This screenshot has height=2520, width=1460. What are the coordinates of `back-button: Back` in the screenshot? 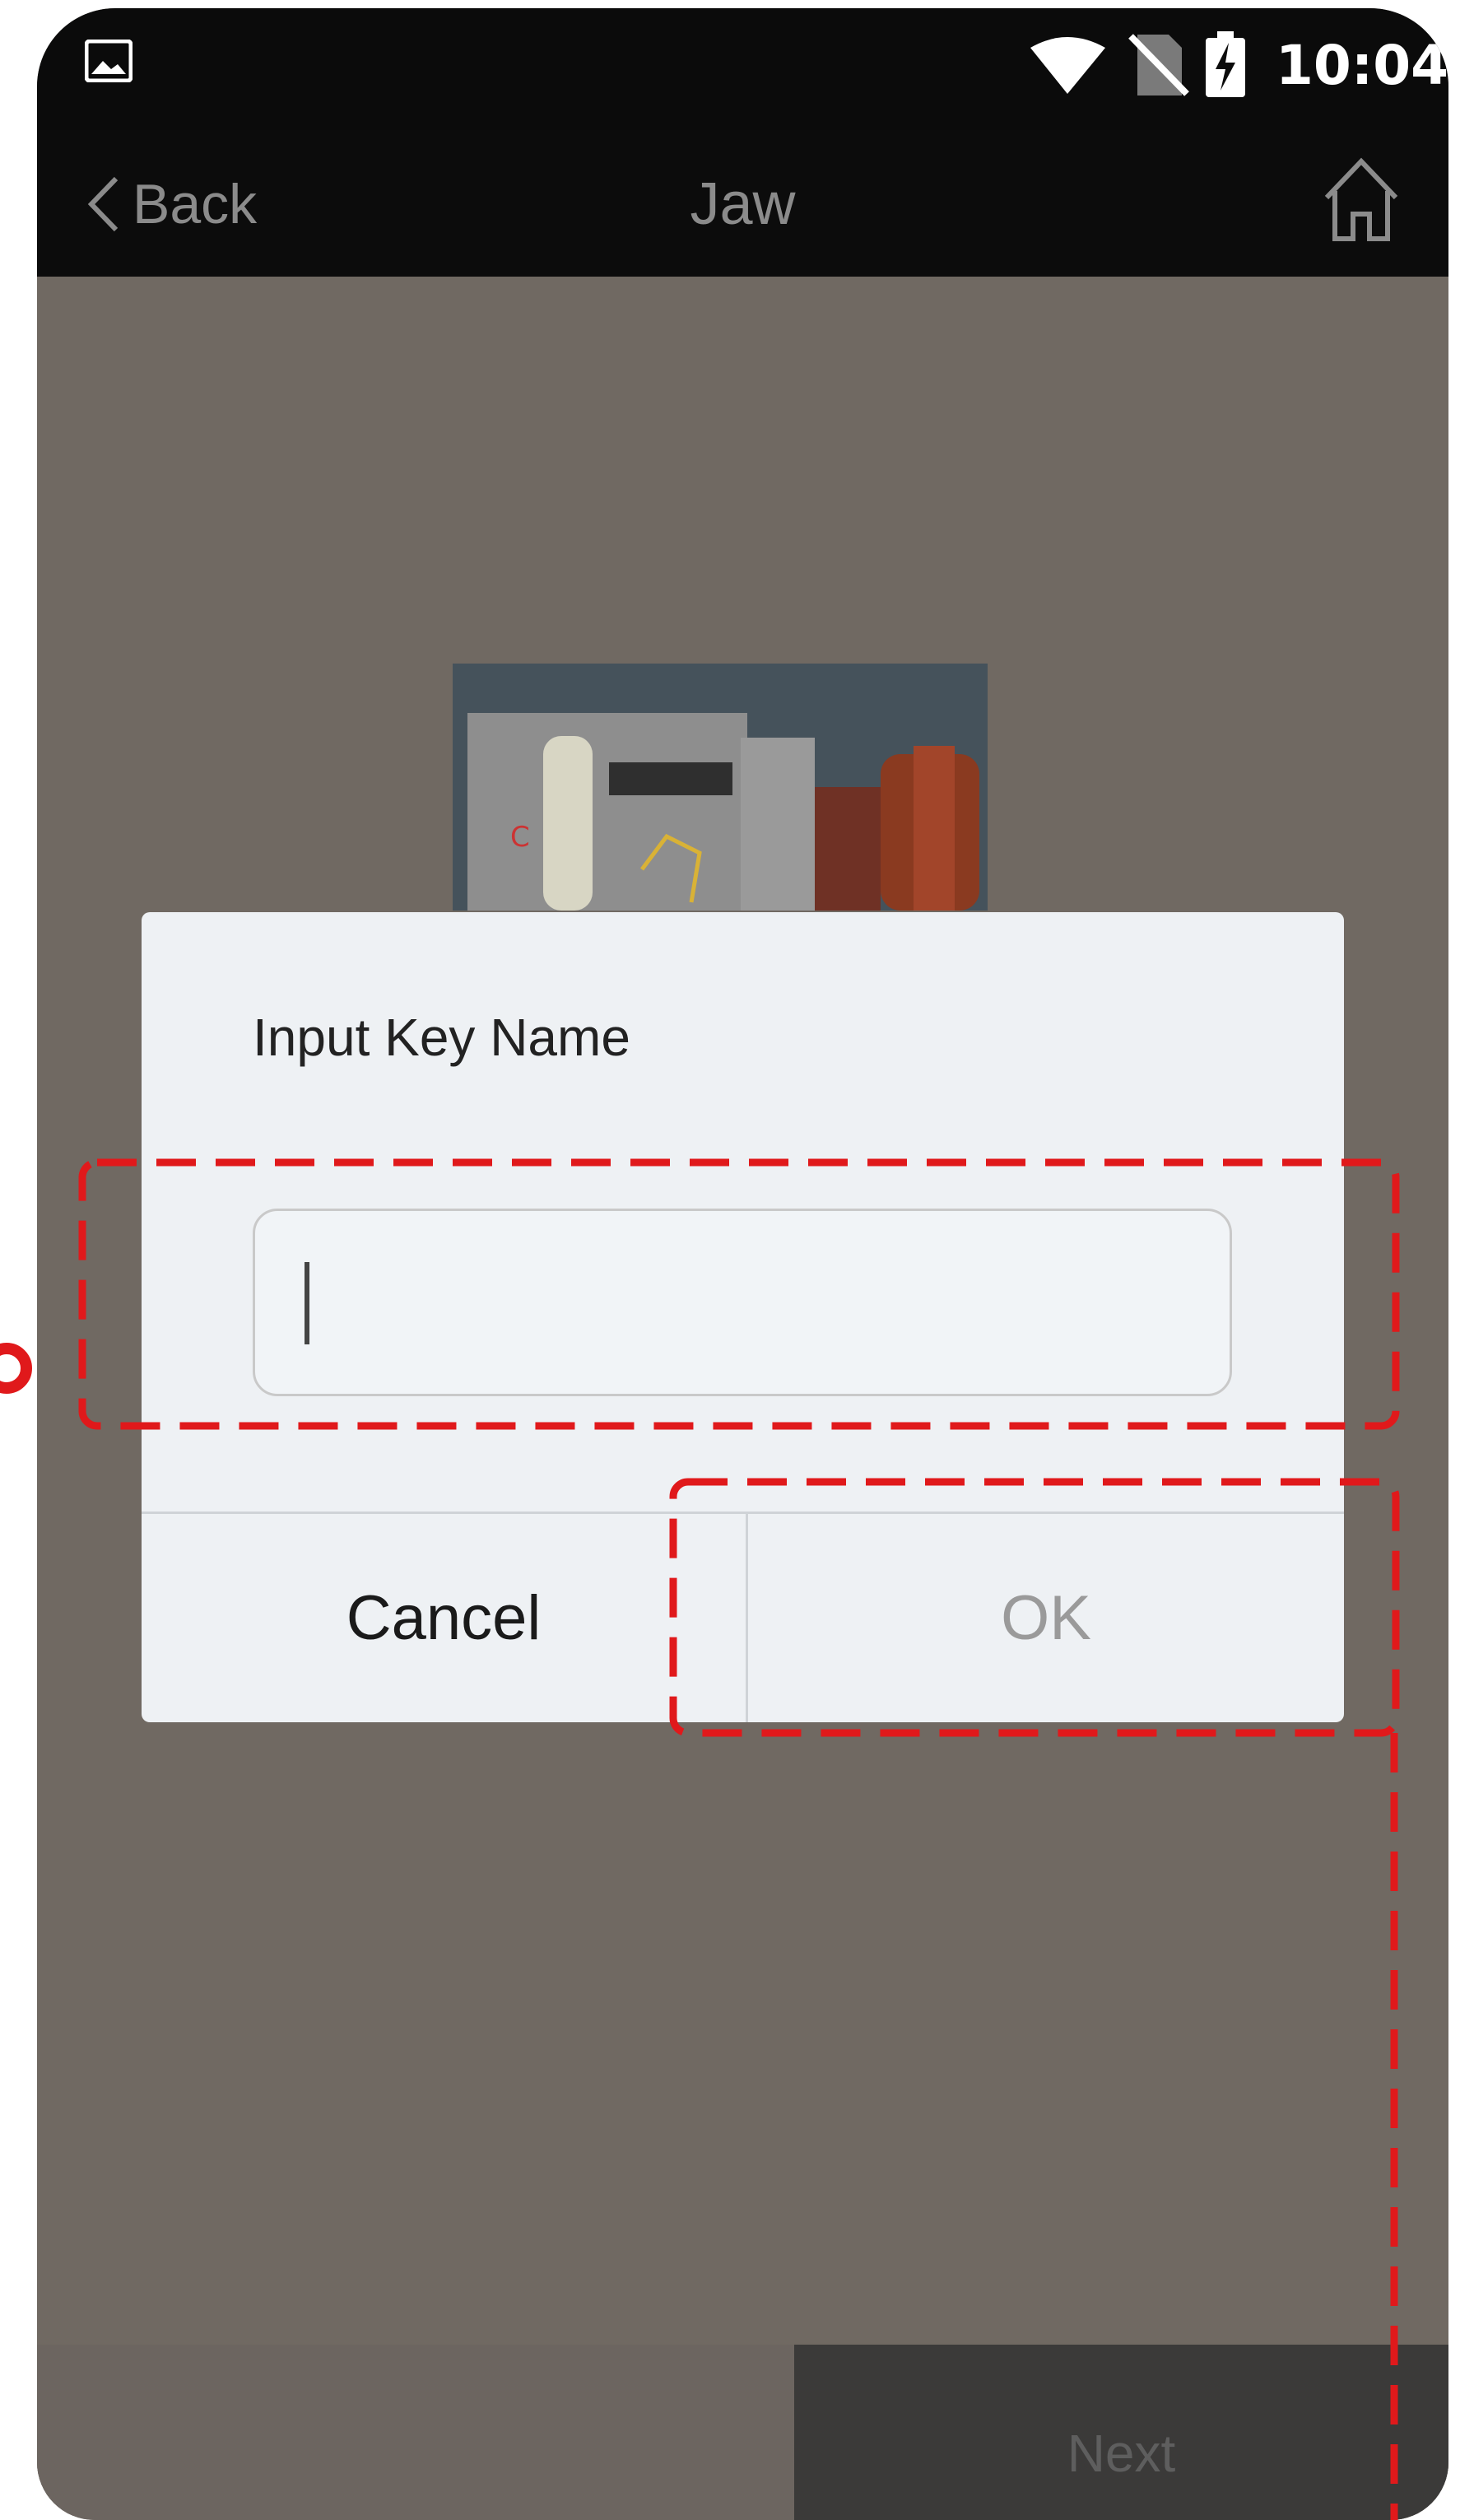 It's located at (185, 204).